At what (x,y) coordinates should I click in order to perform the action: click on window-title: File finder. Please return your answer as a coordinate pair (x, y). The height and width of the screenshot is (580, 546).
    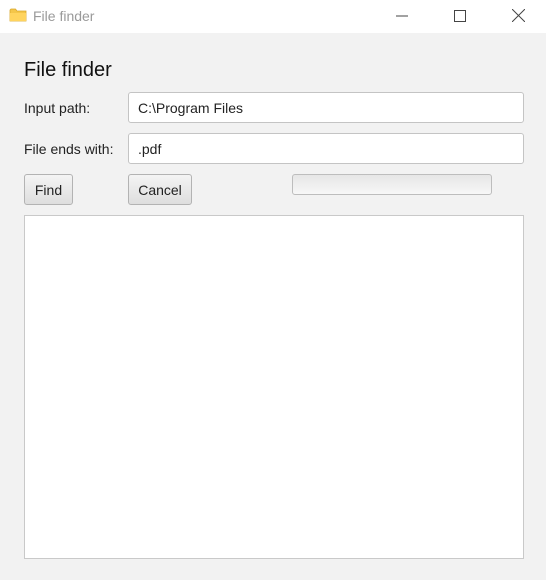
    Looking at the image, I should click on (64, 16).